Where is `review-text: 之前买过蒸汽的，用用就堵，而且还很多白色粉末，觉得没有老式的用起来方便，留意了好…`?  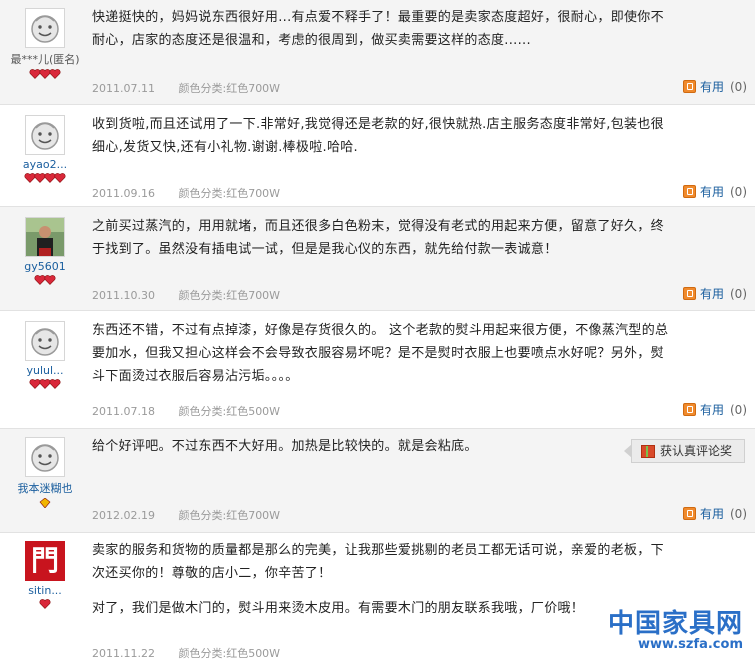
review-text: 之前买过蒸汽的，用用就堵，而且还很多白色粉末，觉得没有老式的用起来方便，留意了好… is located at coordinates (382, 238).